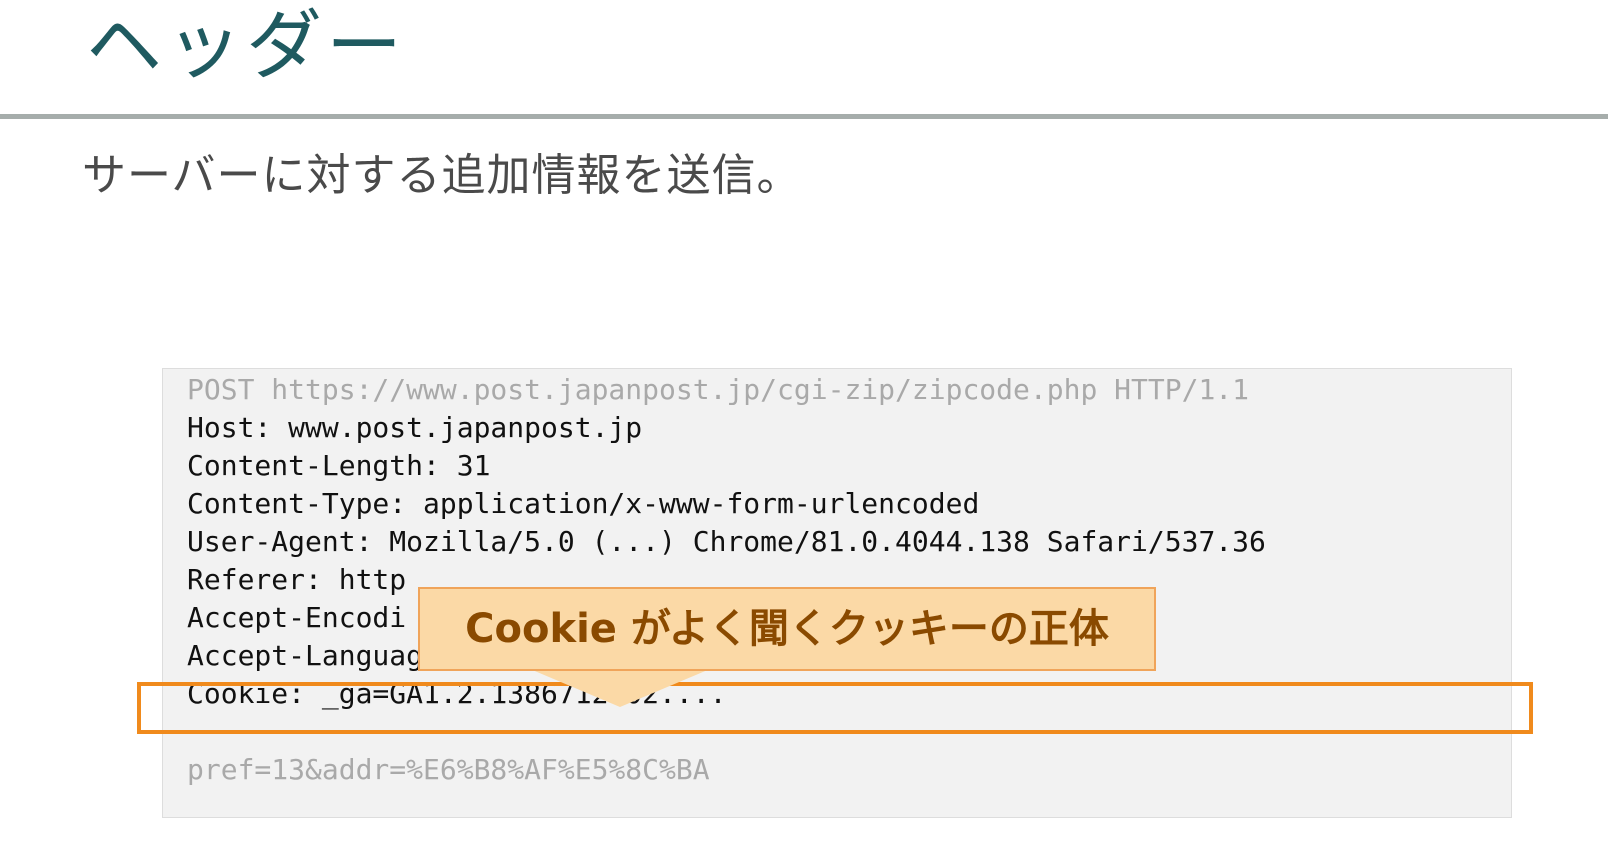  What do you see at coordinates (620, 688) in the screenshot?
I see `callout-pointer` at bounding box center [620, 688].